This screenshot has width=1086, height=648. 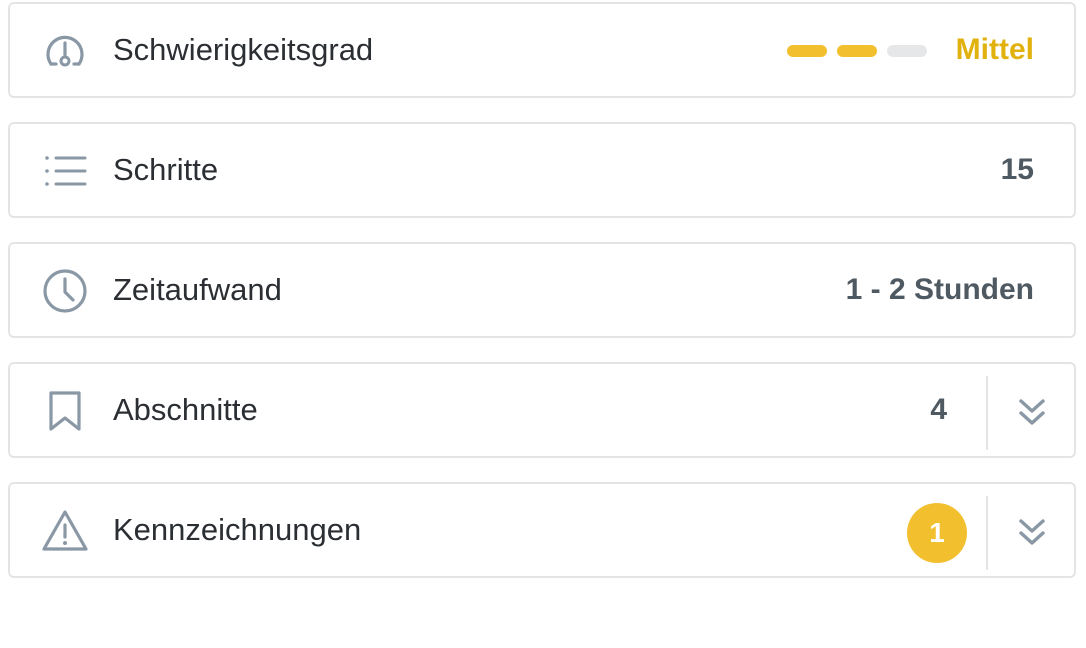 What do you see at coordinates (542, 410) in the screenshot?
I see `sections-row: Abschnitte 4` at bounding box center [542, 410].